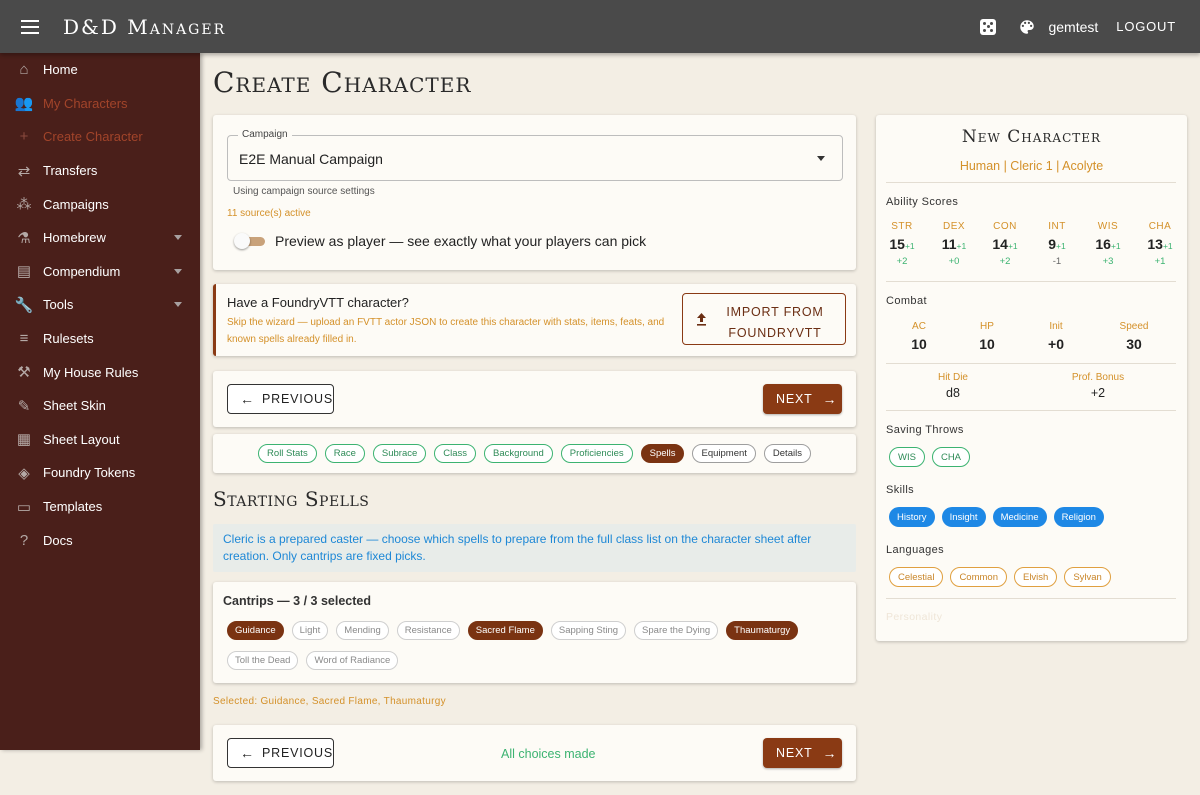 Image resolution: width=1200 pixels, height=795 pixels. Describe the element at coordinates (344, 453) in the screenshot. I see `step-race: Race` at that location.